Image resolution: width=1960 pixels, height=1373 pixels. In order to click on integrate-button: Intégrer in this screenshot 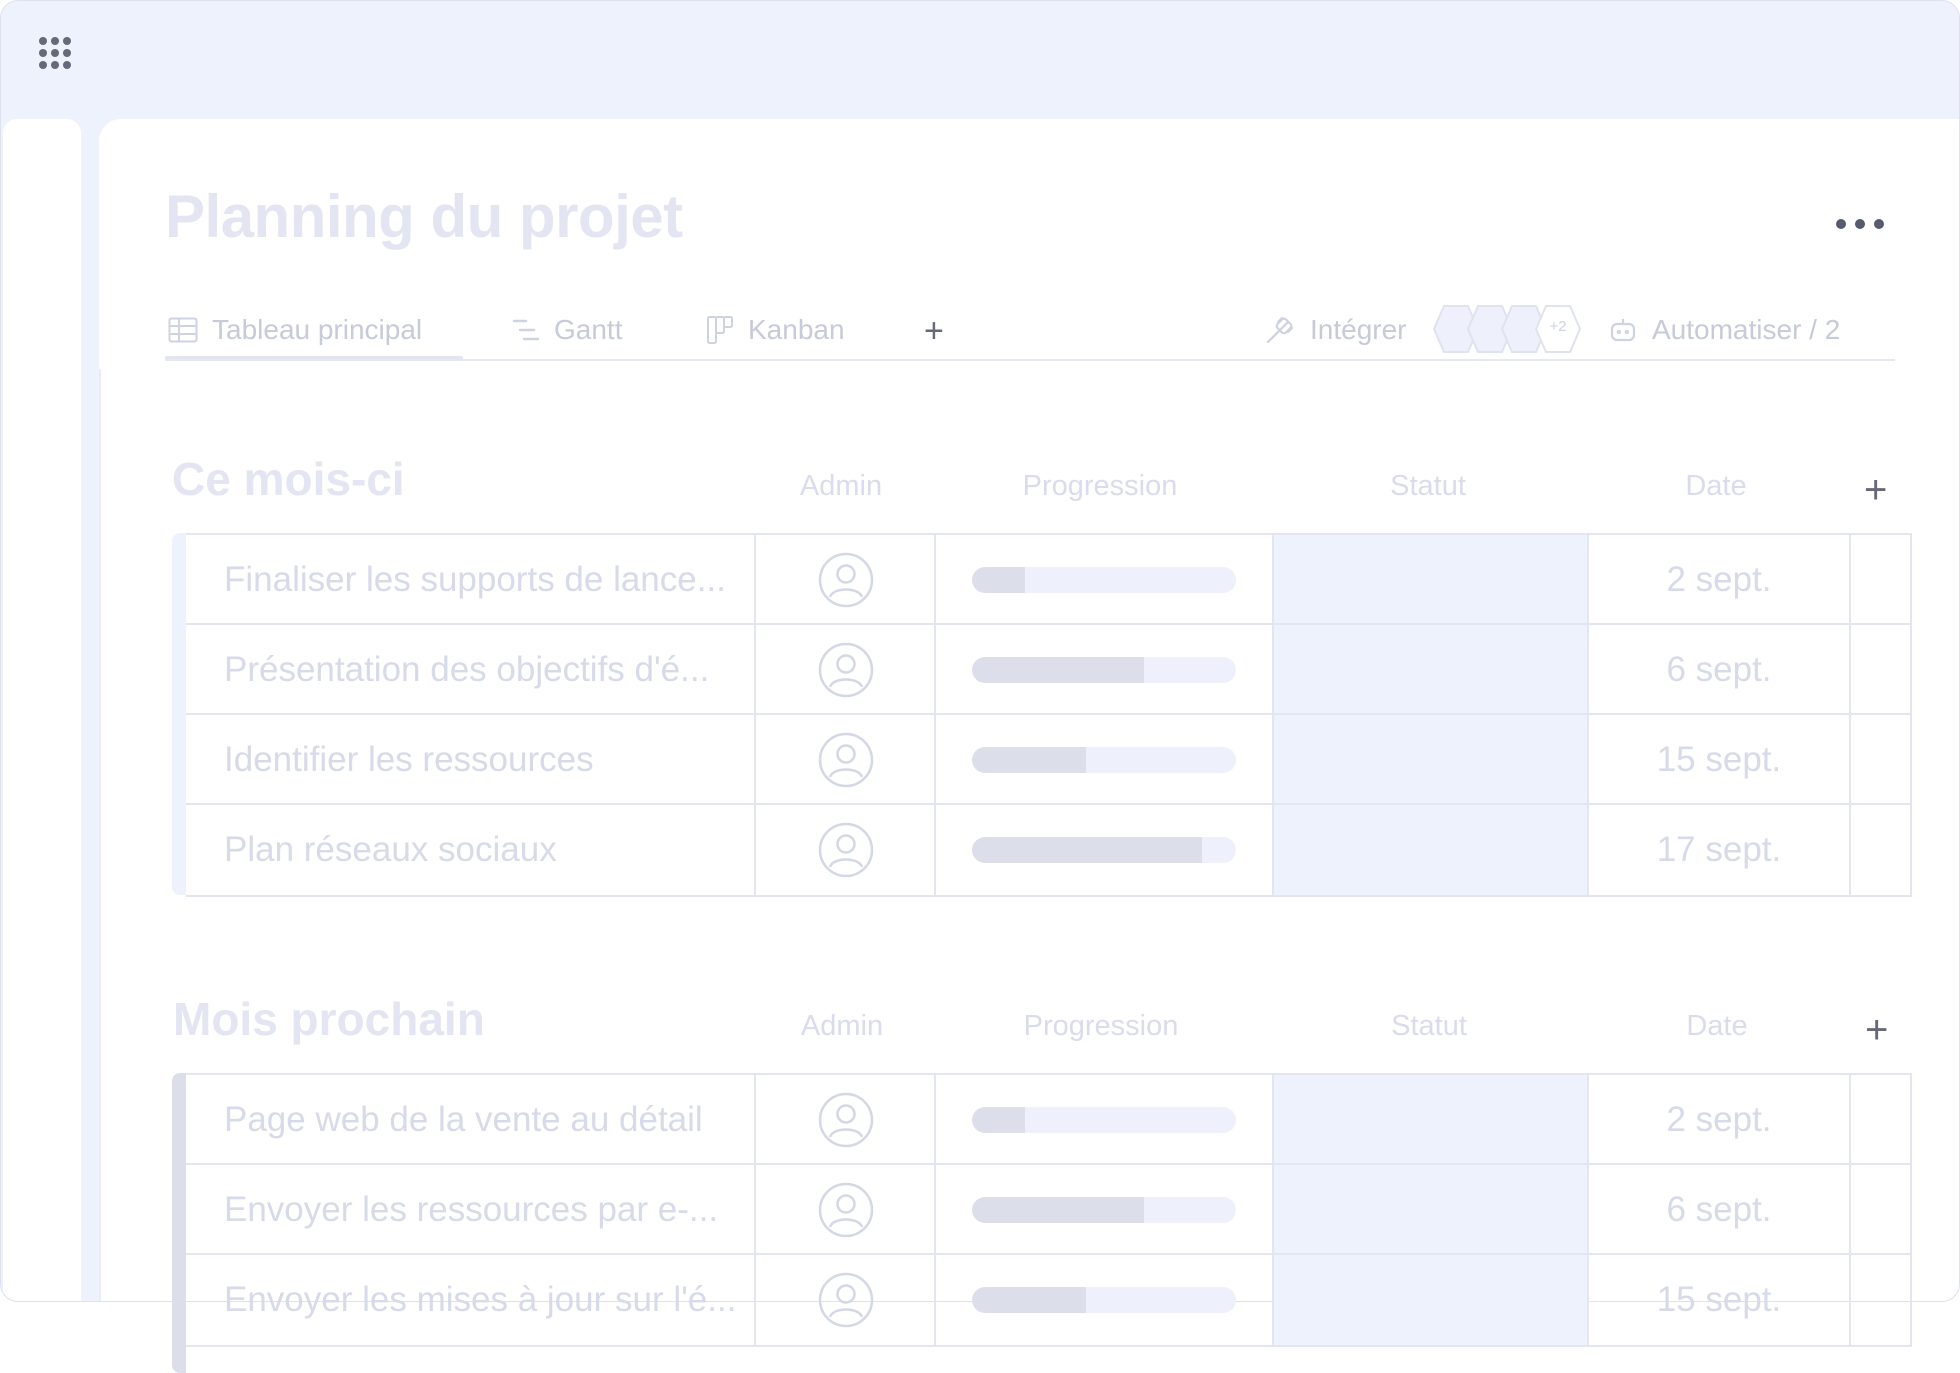, I will do `click(1335, 330)`.